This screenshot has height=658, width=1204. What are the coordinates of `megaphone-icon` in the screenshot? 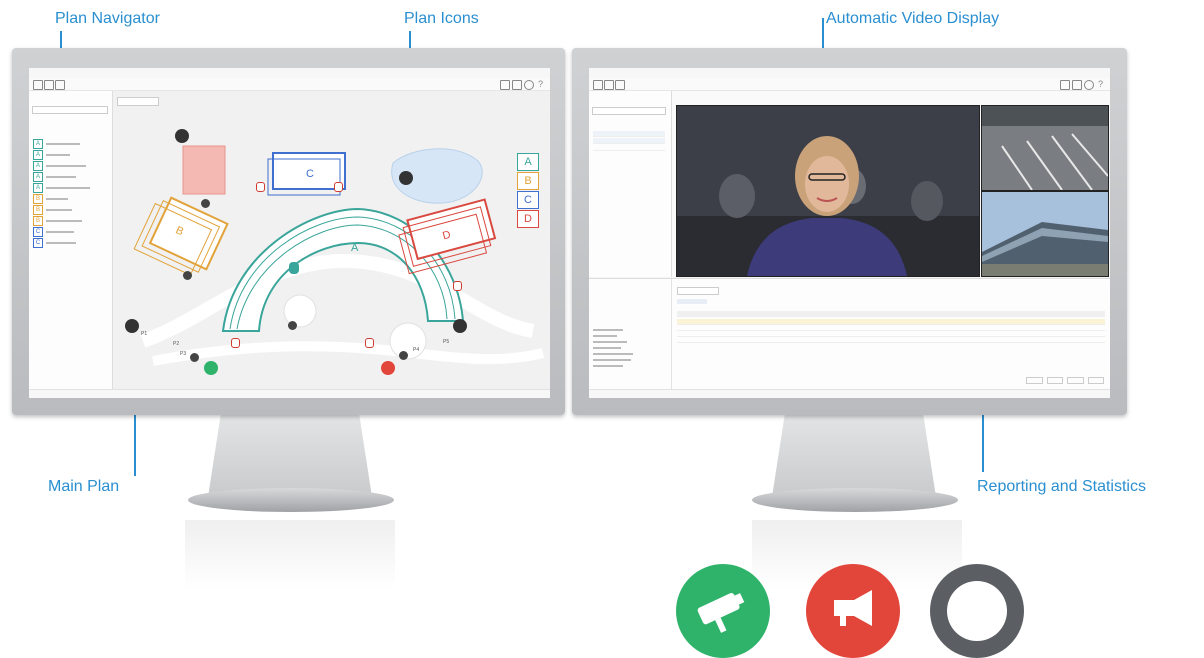 It's located at (853, 611).